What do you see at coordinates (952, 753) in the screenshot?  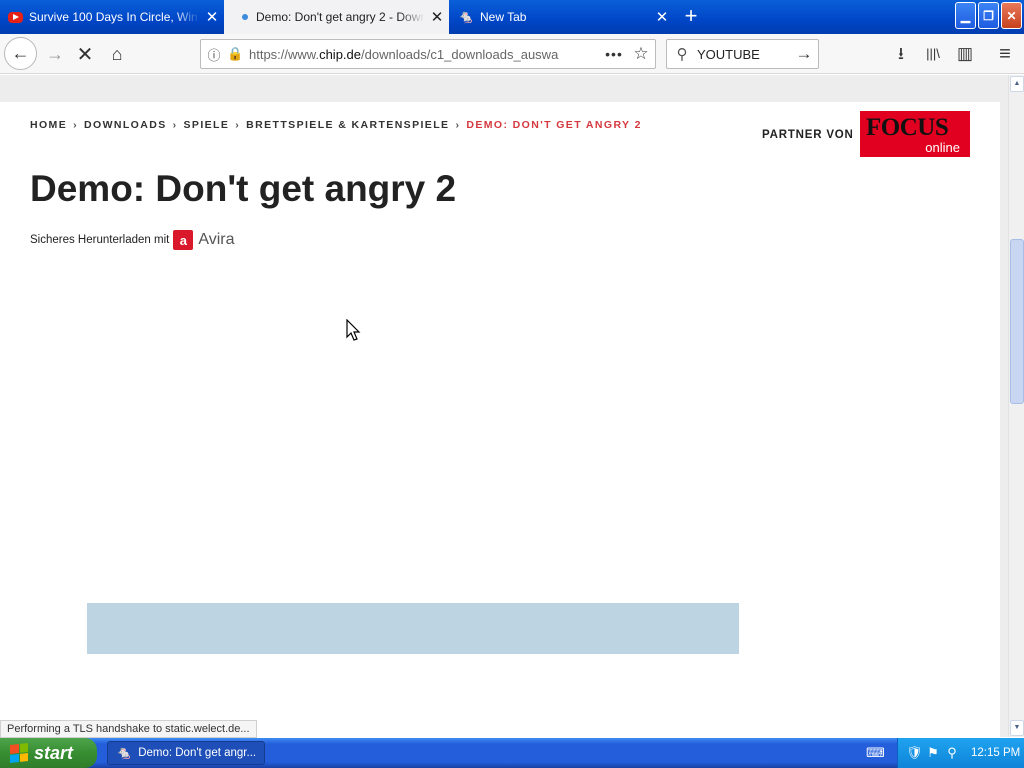 I see `magnifier-icon: ⚲` at bounding box center [952, 753].